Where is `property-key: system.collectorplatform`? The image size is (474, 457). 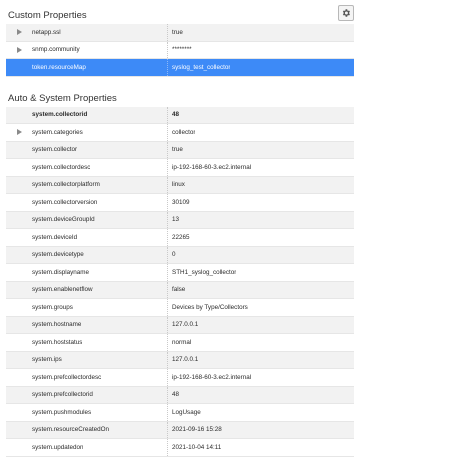
property-key: system.collectorplatform is located at coordinates (66, 185).